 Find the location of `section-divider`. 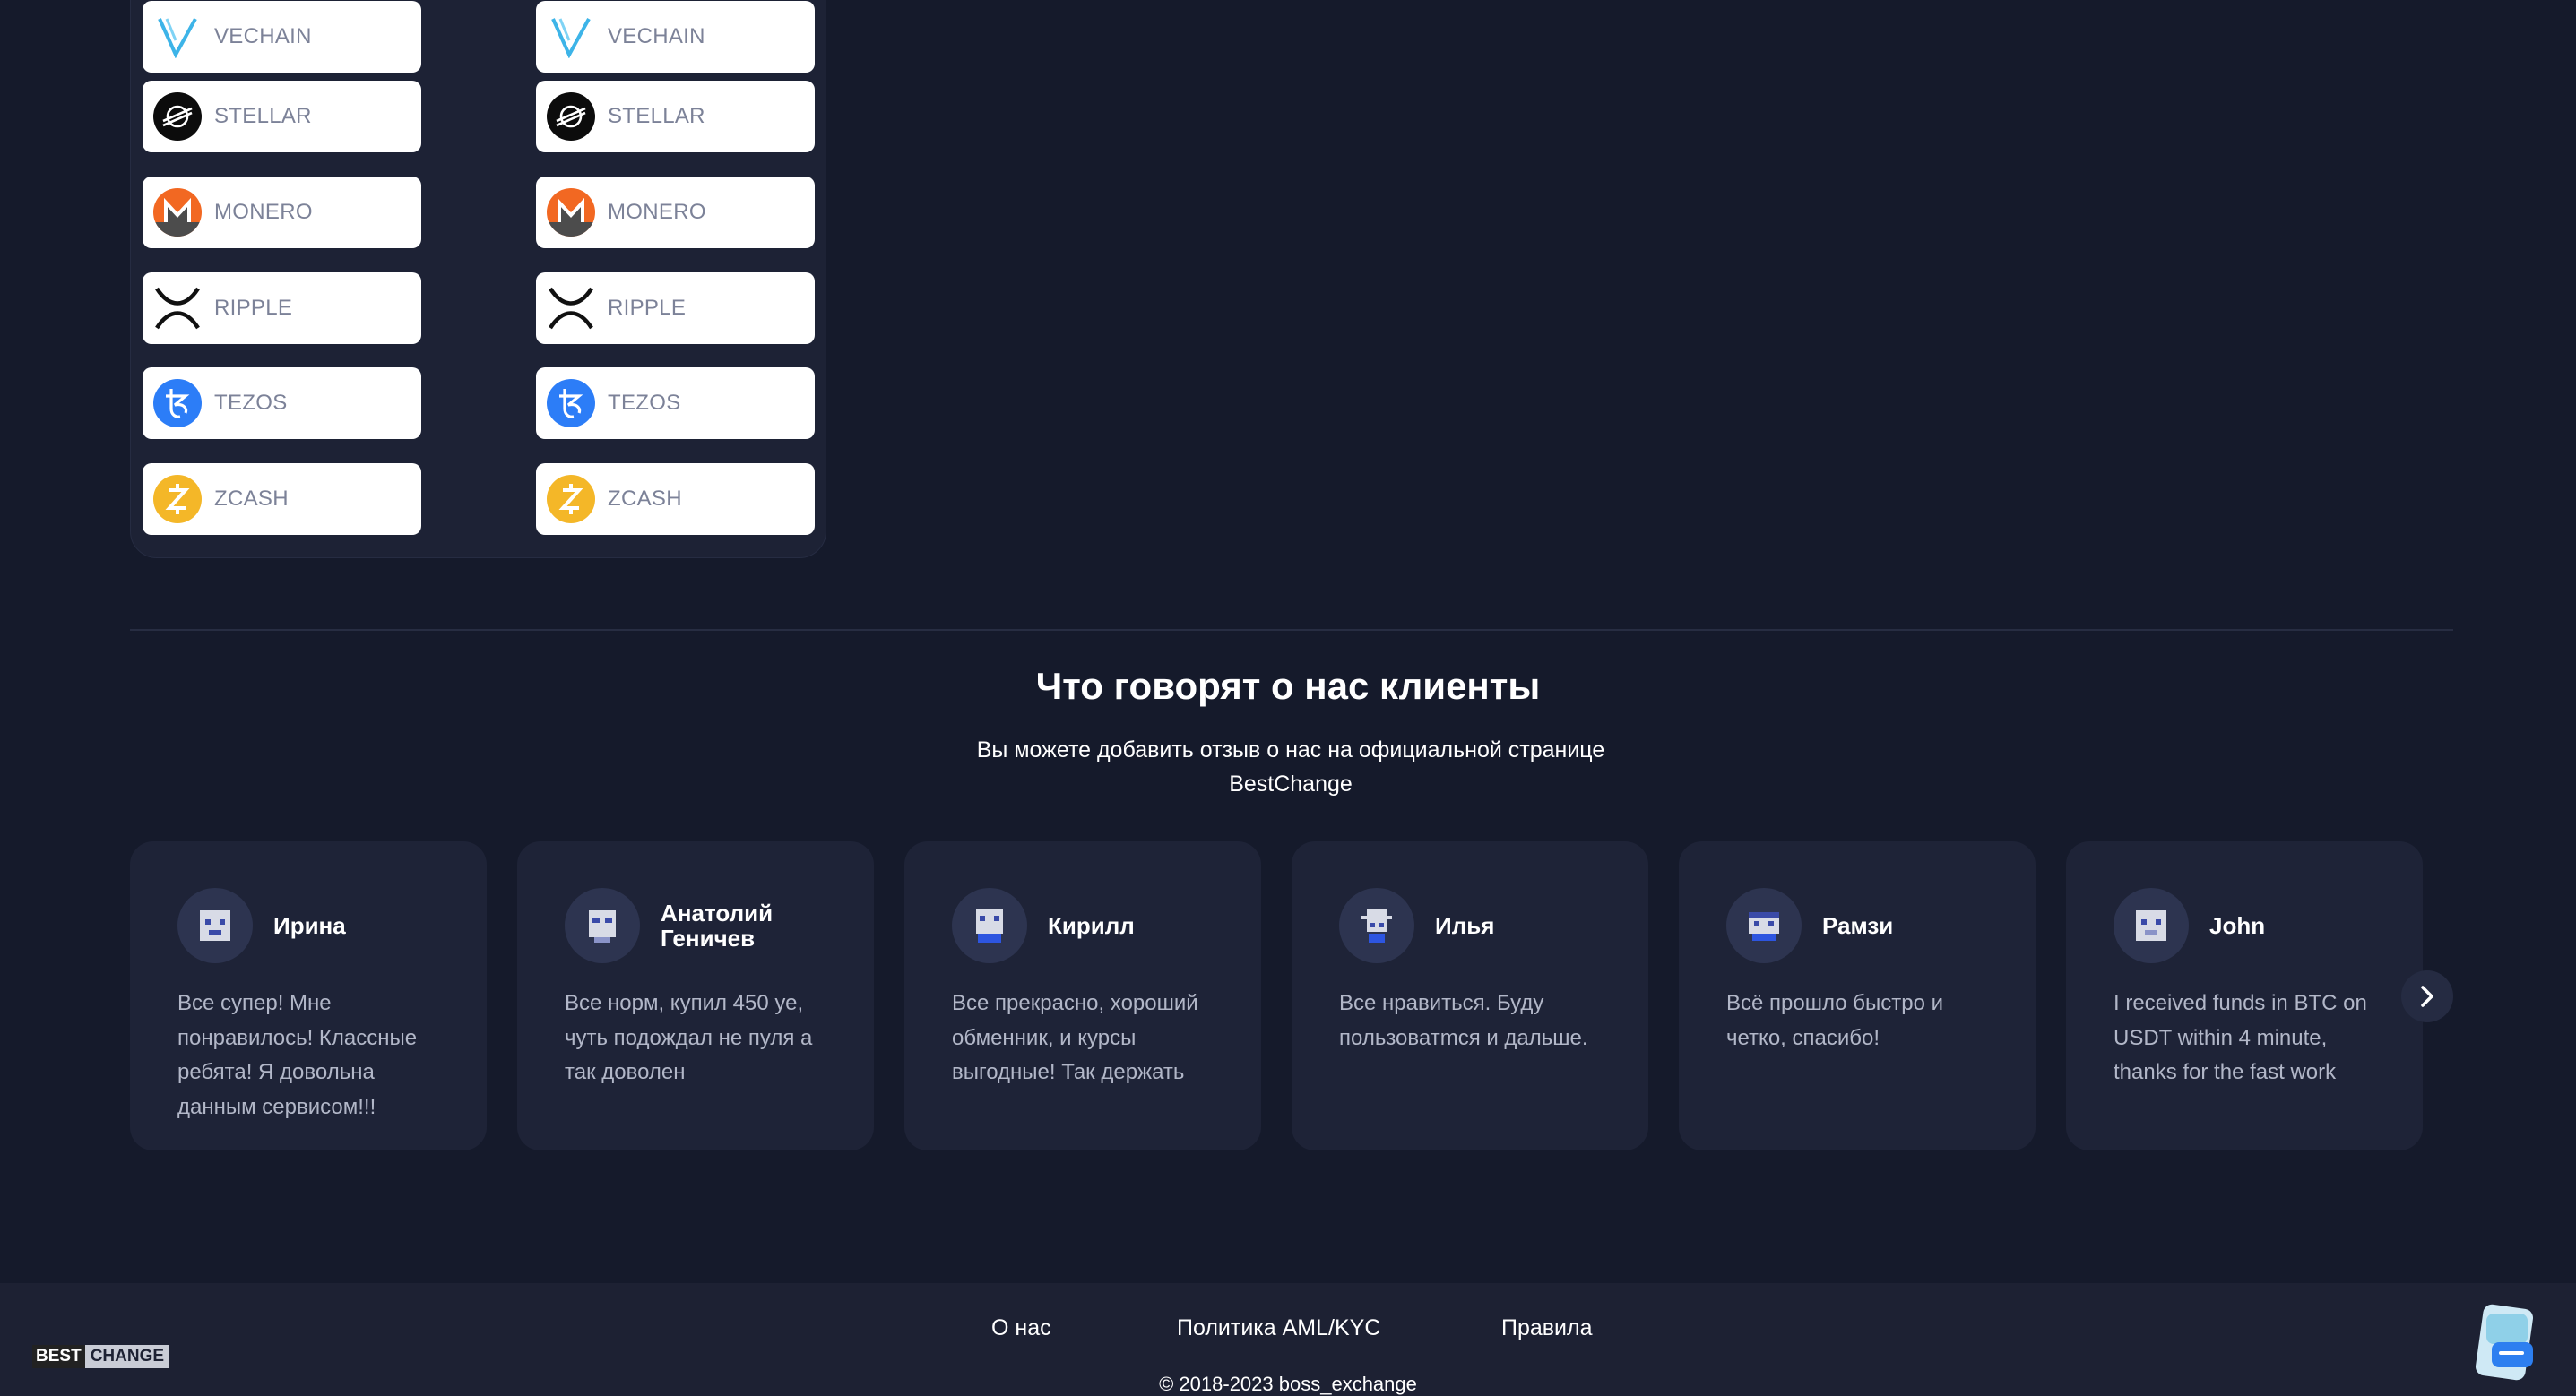

section-divider is located at coordinates (1291, 630).